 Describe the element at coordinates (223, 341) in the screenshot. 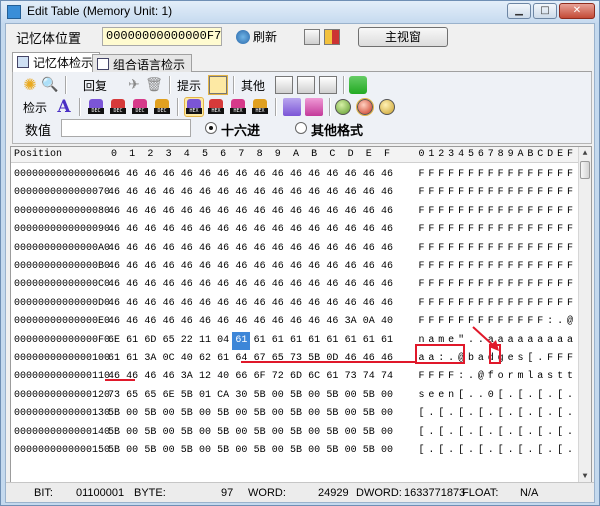

I see `hex-byte-cell: 04` at that location.